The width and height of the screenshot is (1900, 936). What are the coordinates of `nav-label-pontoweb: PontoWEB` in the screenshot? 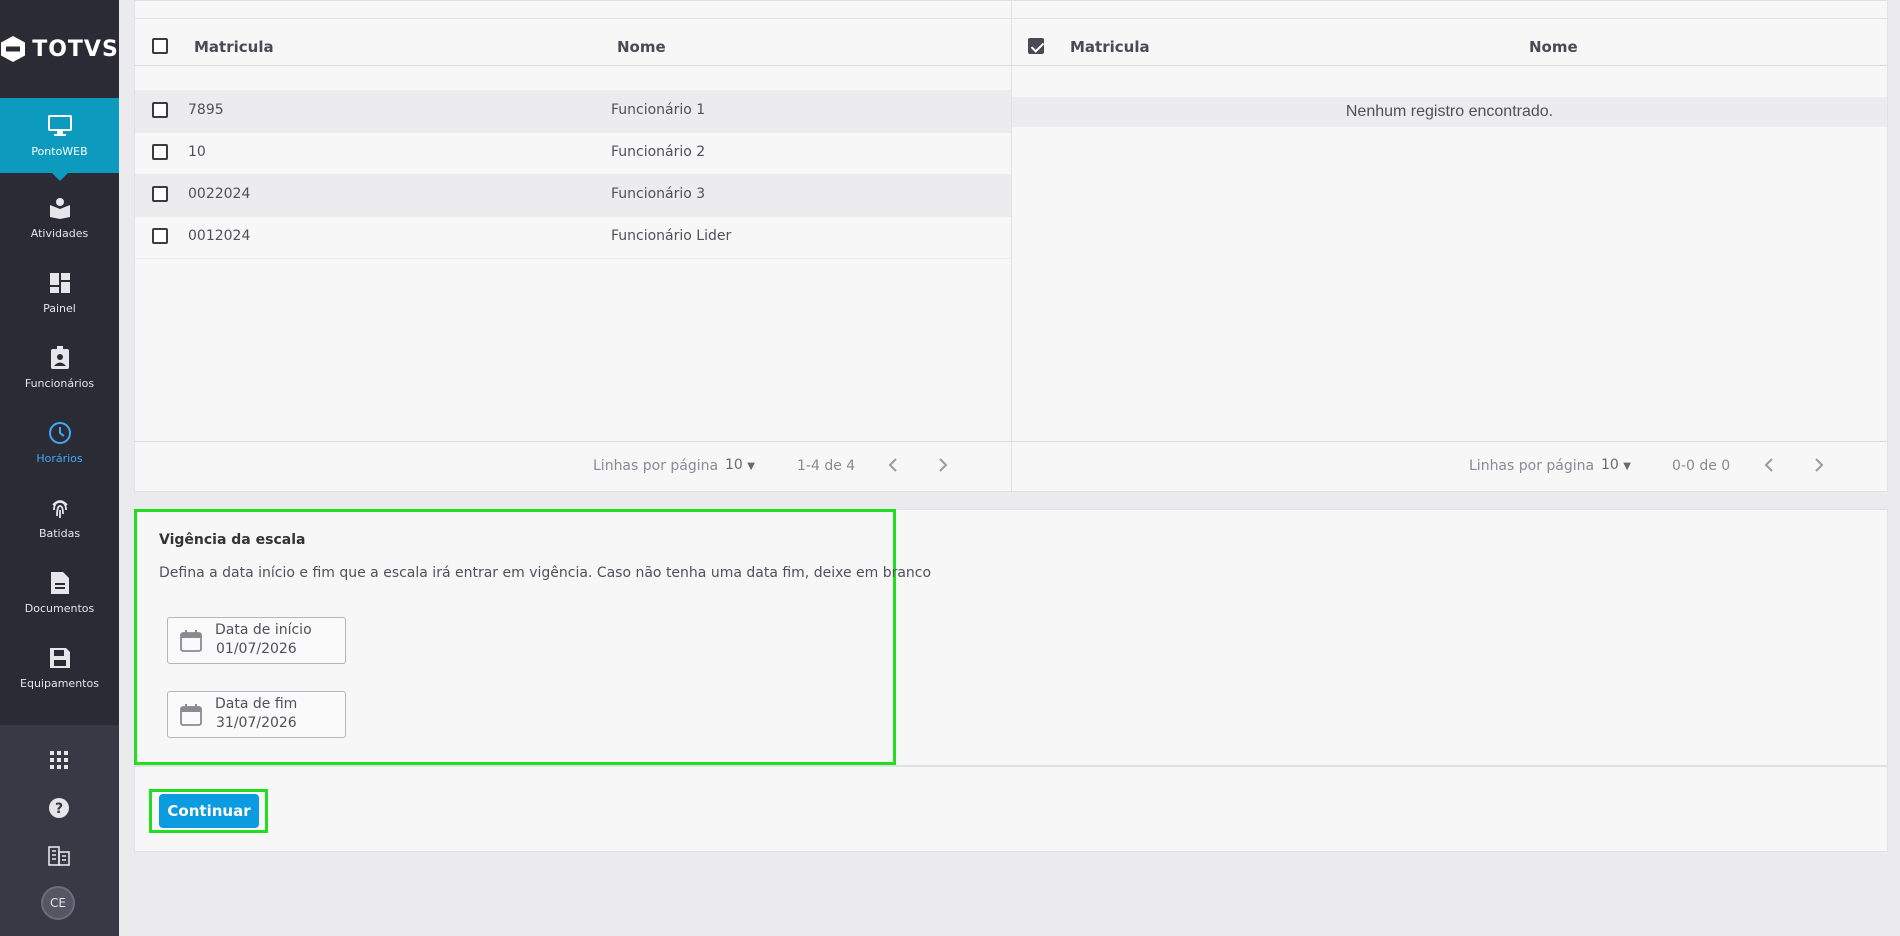 It's located at (59, 151).